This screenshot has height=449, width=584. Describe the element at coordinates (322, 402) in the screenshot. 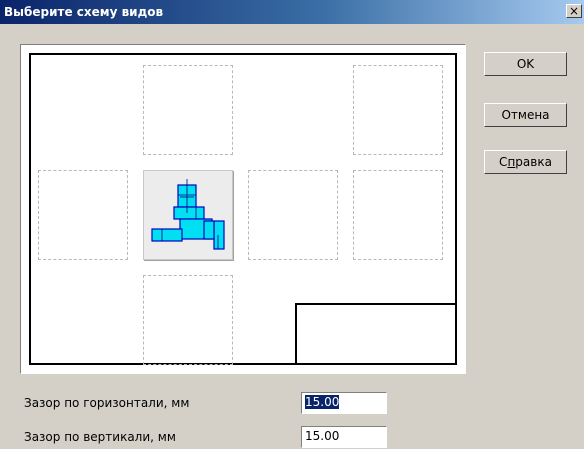

I see `horizontal-gap-value: 15.00` at that location.